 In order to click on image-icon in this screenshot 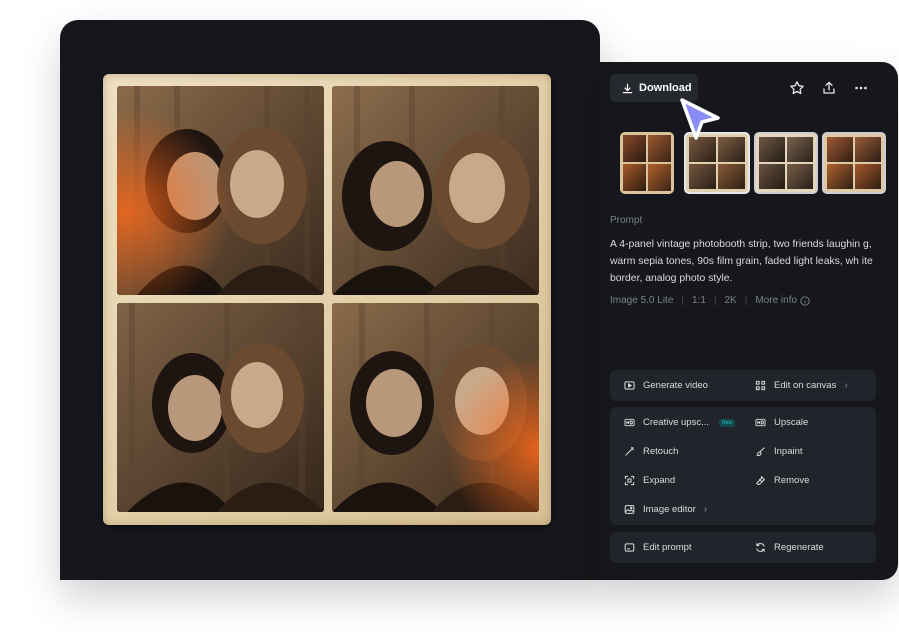, I will do `click(629, 509)`.